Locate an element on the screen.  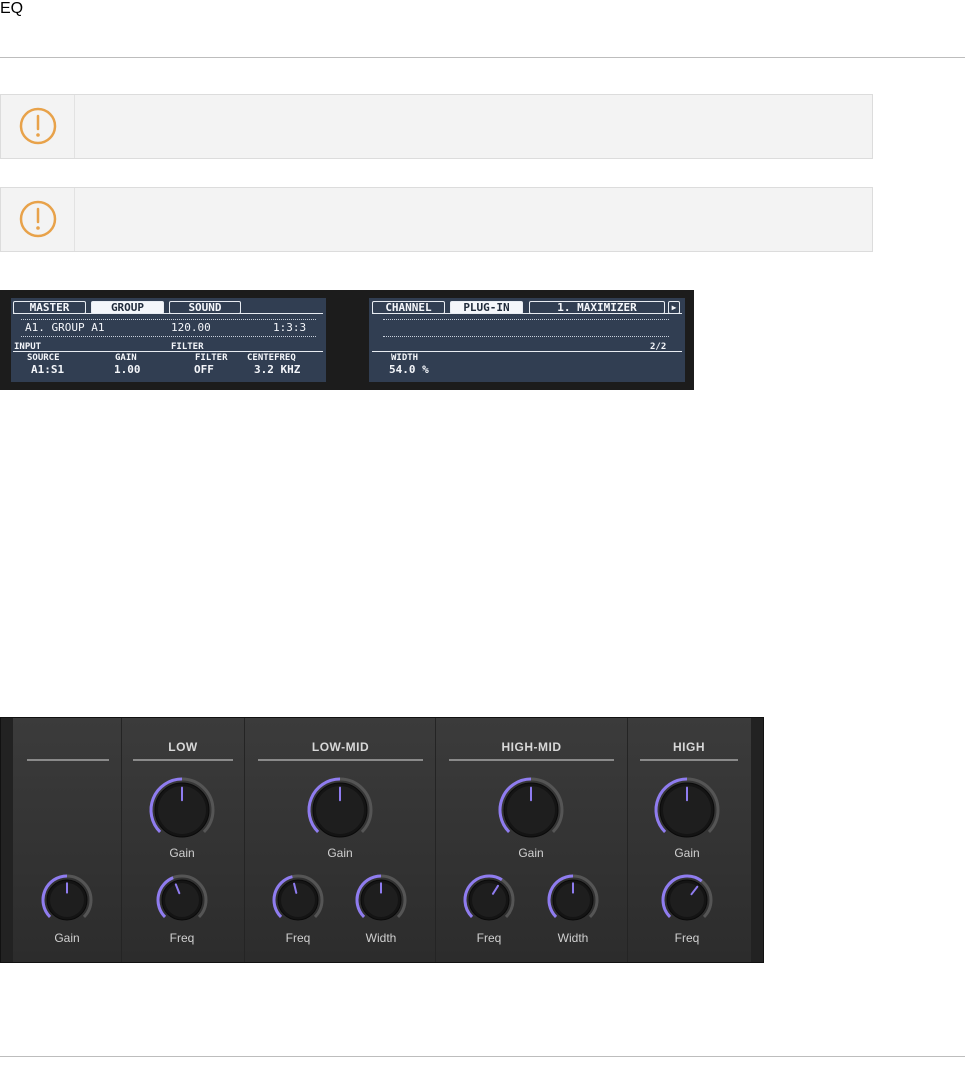
position-value: 1:3:3 is located at coordinates (290, 327).